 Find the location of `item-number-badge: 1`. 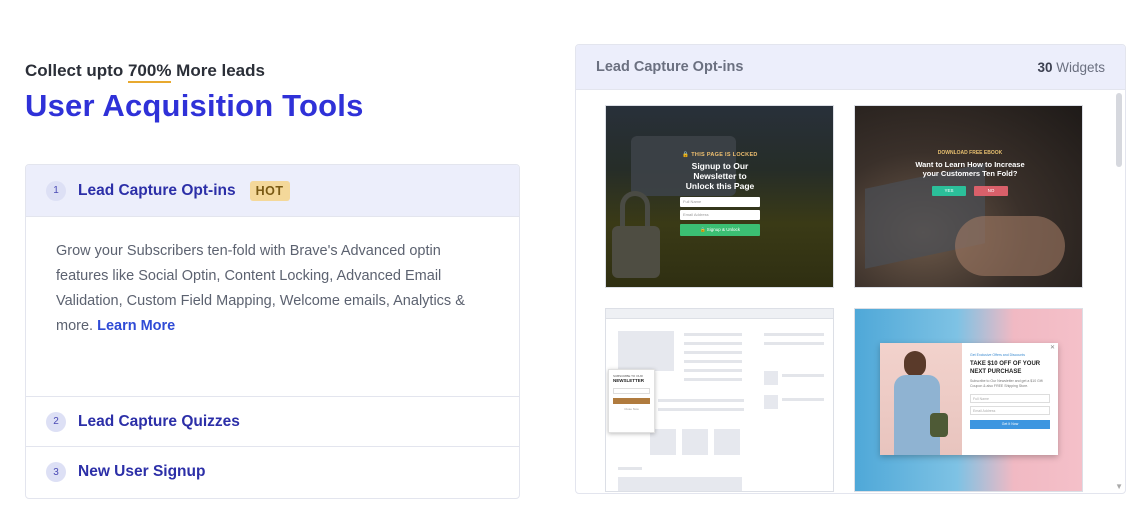

item-number-badge: 1 is located at coordinates (56, 190).